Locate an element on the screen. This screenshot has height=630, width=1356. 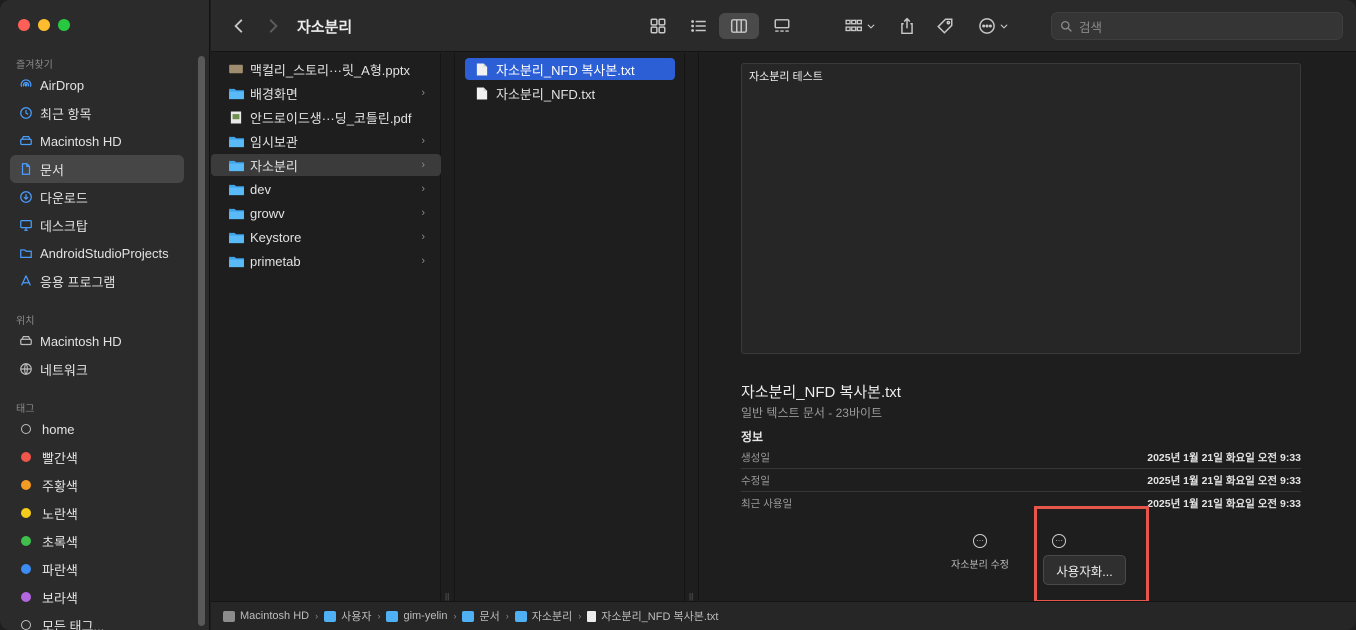
tag-dot-icon is located at coordinates (26, 597).